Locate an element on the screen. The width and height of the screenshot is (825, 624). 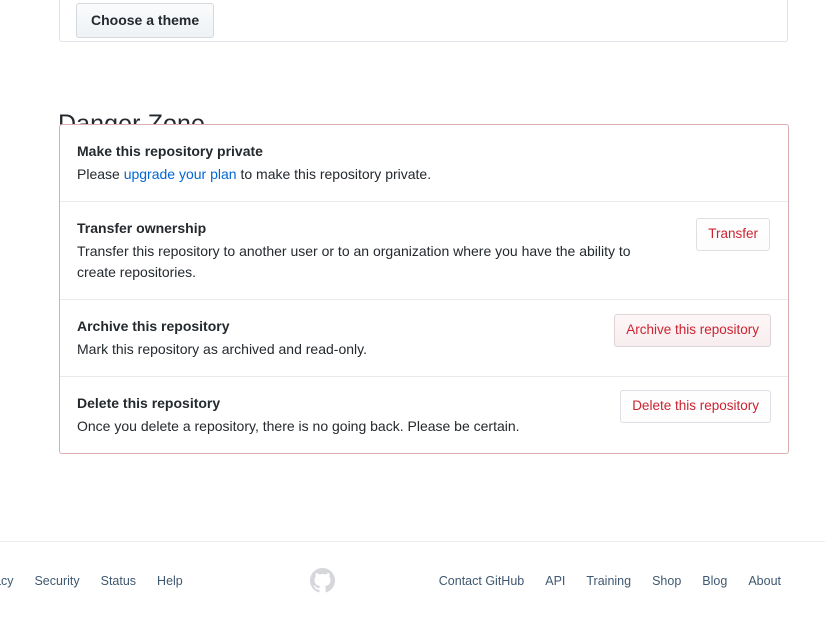
footer-links-left: acy Security Status Help is located at coordinates (102, 581).